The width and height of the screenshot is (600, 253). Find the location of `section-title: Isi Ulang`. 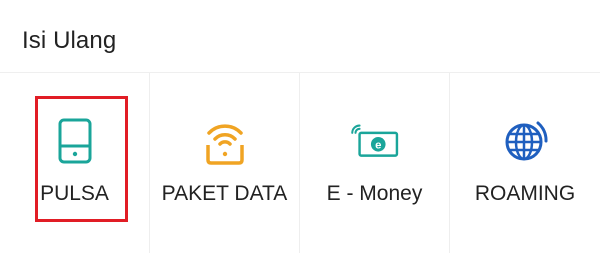

section-title: Isi Ulang is located at coordinates (69, 40).